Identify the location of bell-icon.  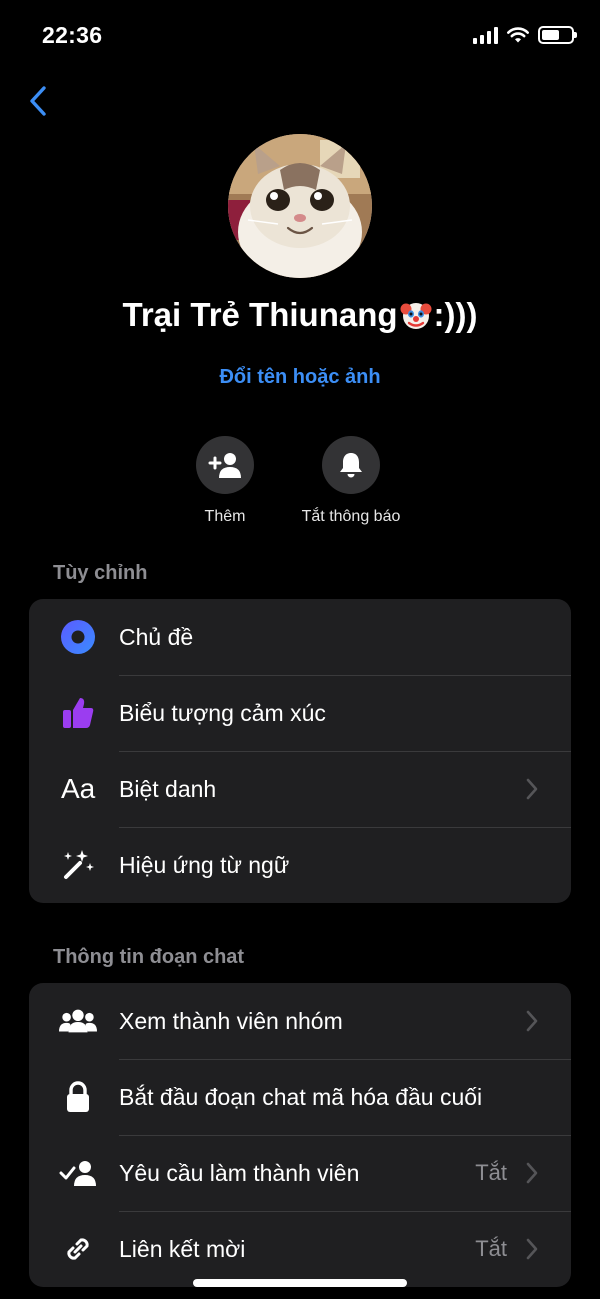
(351, 465).